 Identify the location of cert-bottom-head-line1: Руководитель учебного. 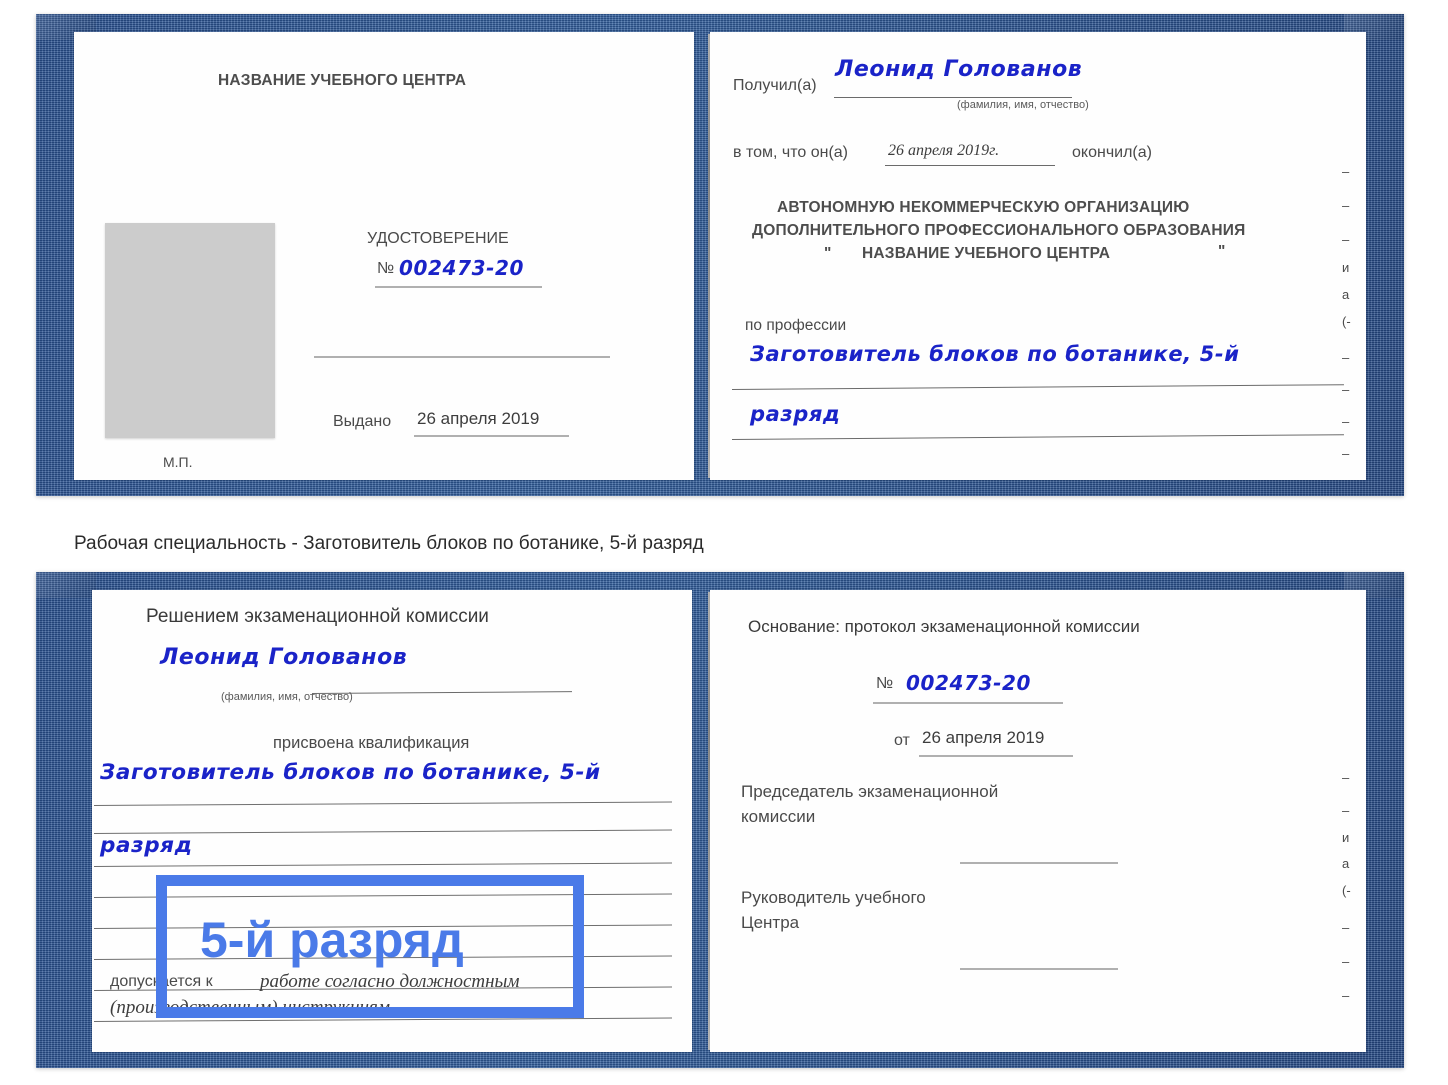
(833, 897).